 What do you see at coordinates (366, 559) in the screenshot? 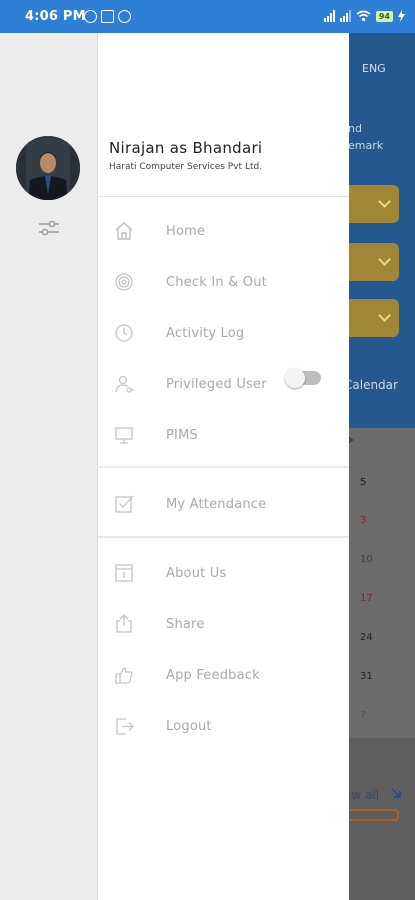
I see `calendar-day: 10` at bounding box center [366, 559].